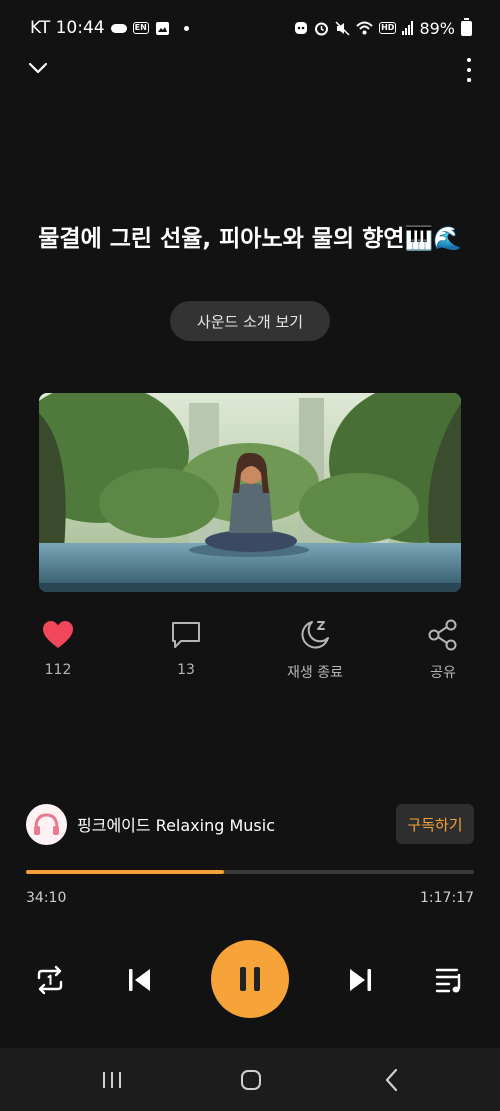 The image size is (500, 1111). I want to click on mute-icon, so click(342, 28).